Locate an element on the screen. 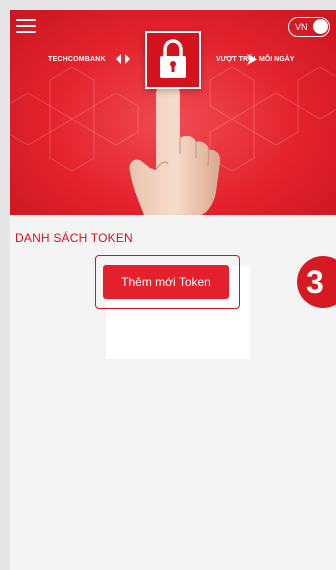 The width and height of the screenshot is (336, 570). slogan-part2: MỖI NGÀY is located at coordinates (277, 59).